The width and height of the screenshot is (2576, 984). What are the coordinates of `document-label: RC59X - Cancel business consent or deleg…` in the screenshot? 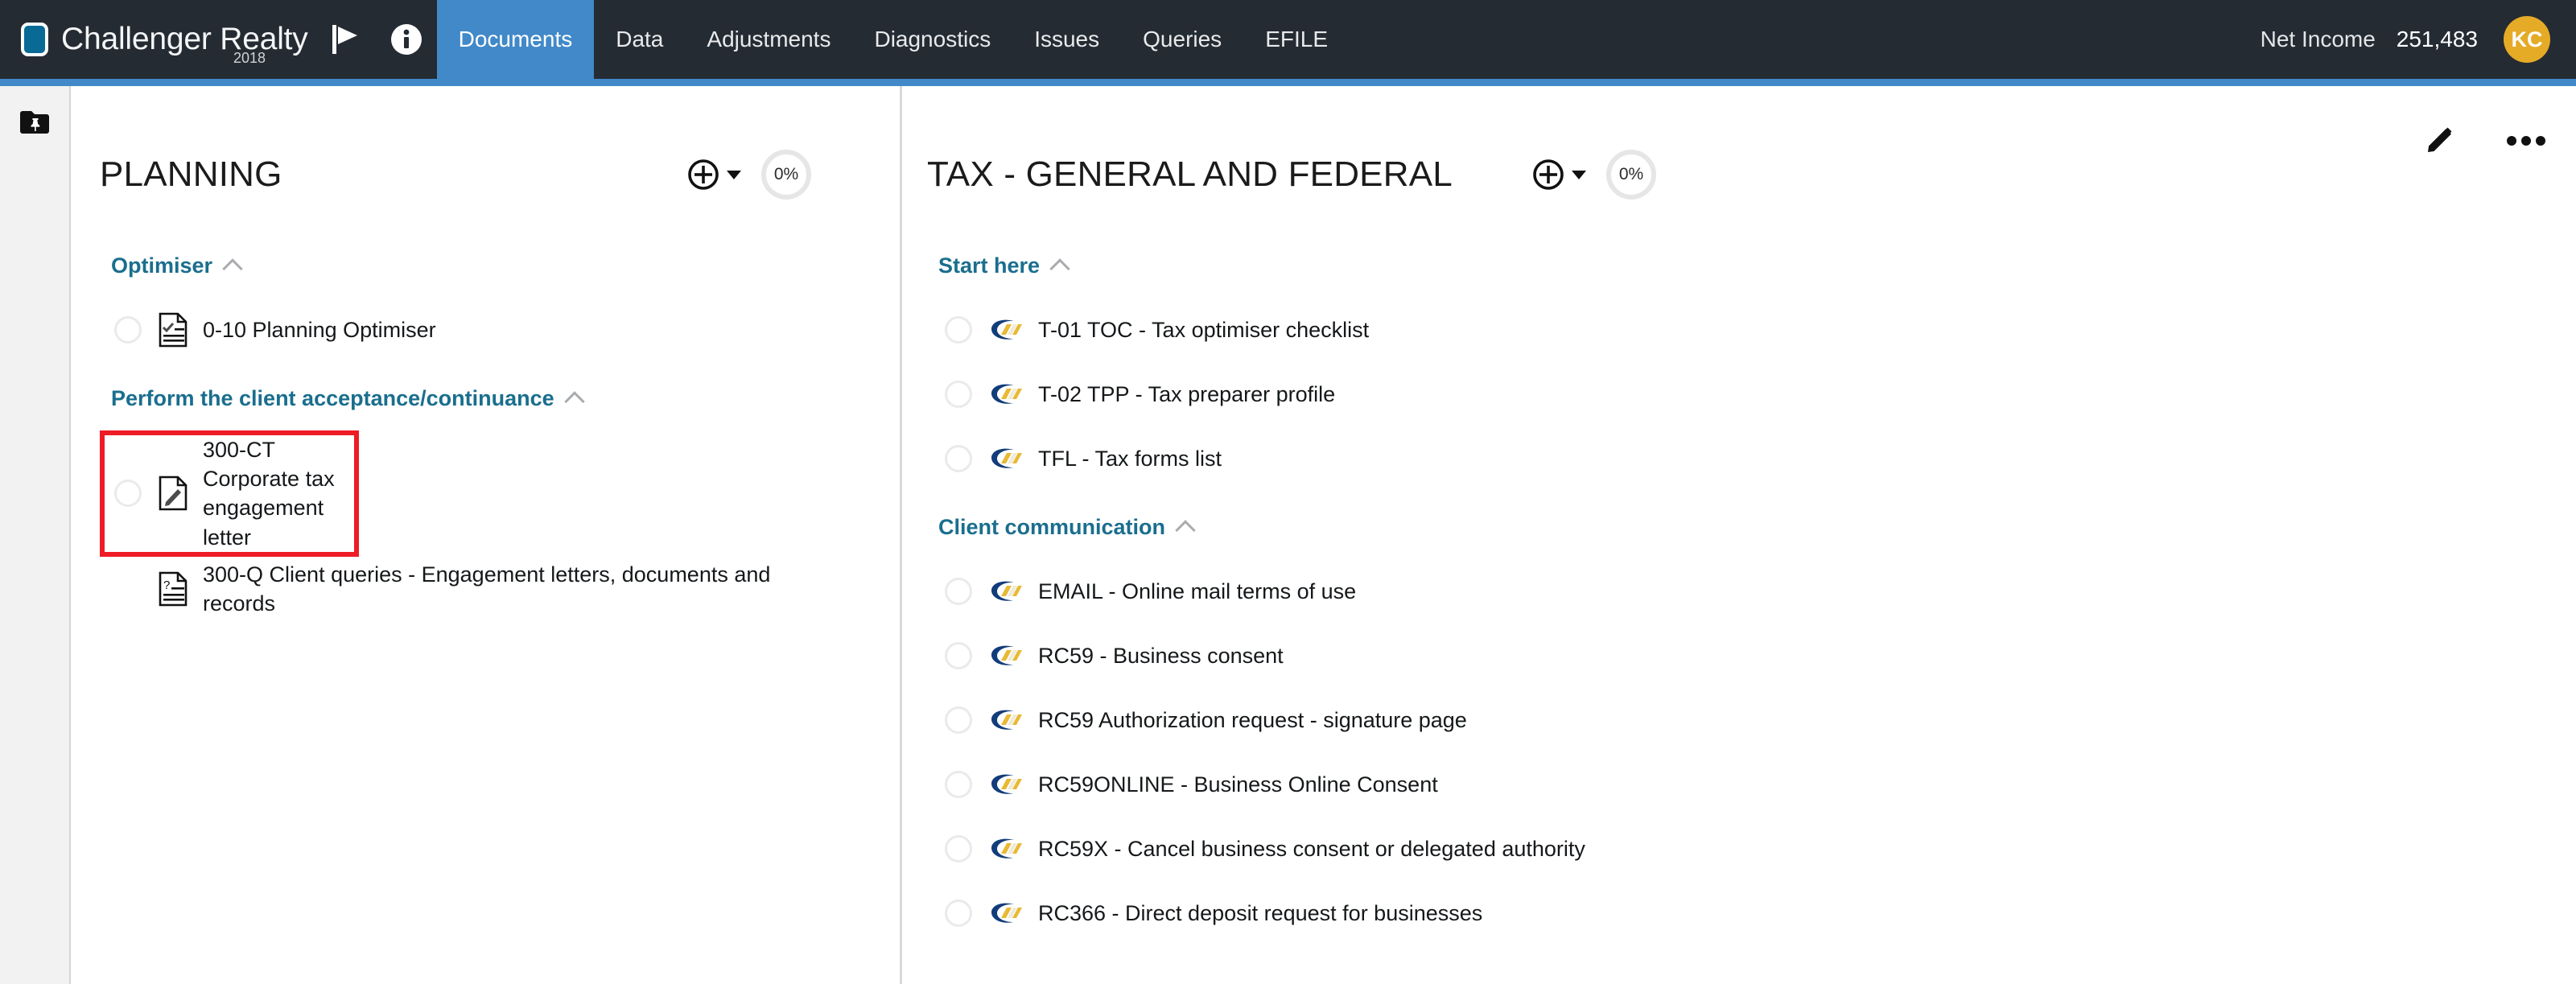 It's located at (1311, 848).